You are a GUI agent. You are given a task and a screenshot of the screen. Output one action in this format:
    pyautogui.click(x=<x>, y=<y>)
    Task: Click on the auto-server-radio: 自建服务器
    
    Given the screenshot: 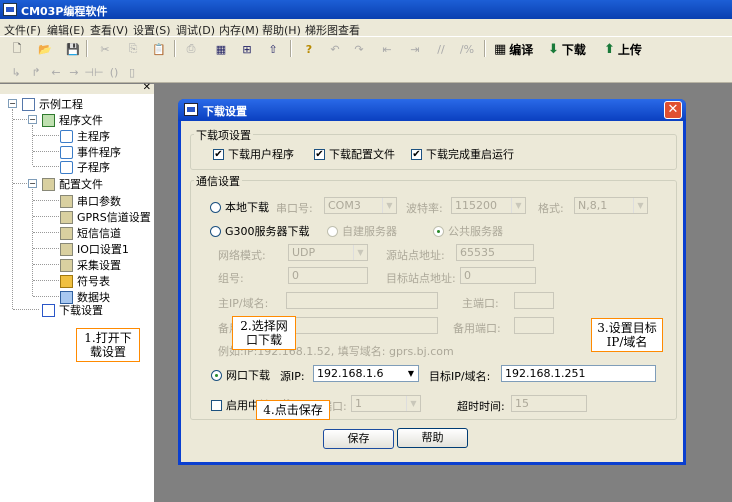 What is the action you would take?
    pyautogui.click(x=362, y=231)
    